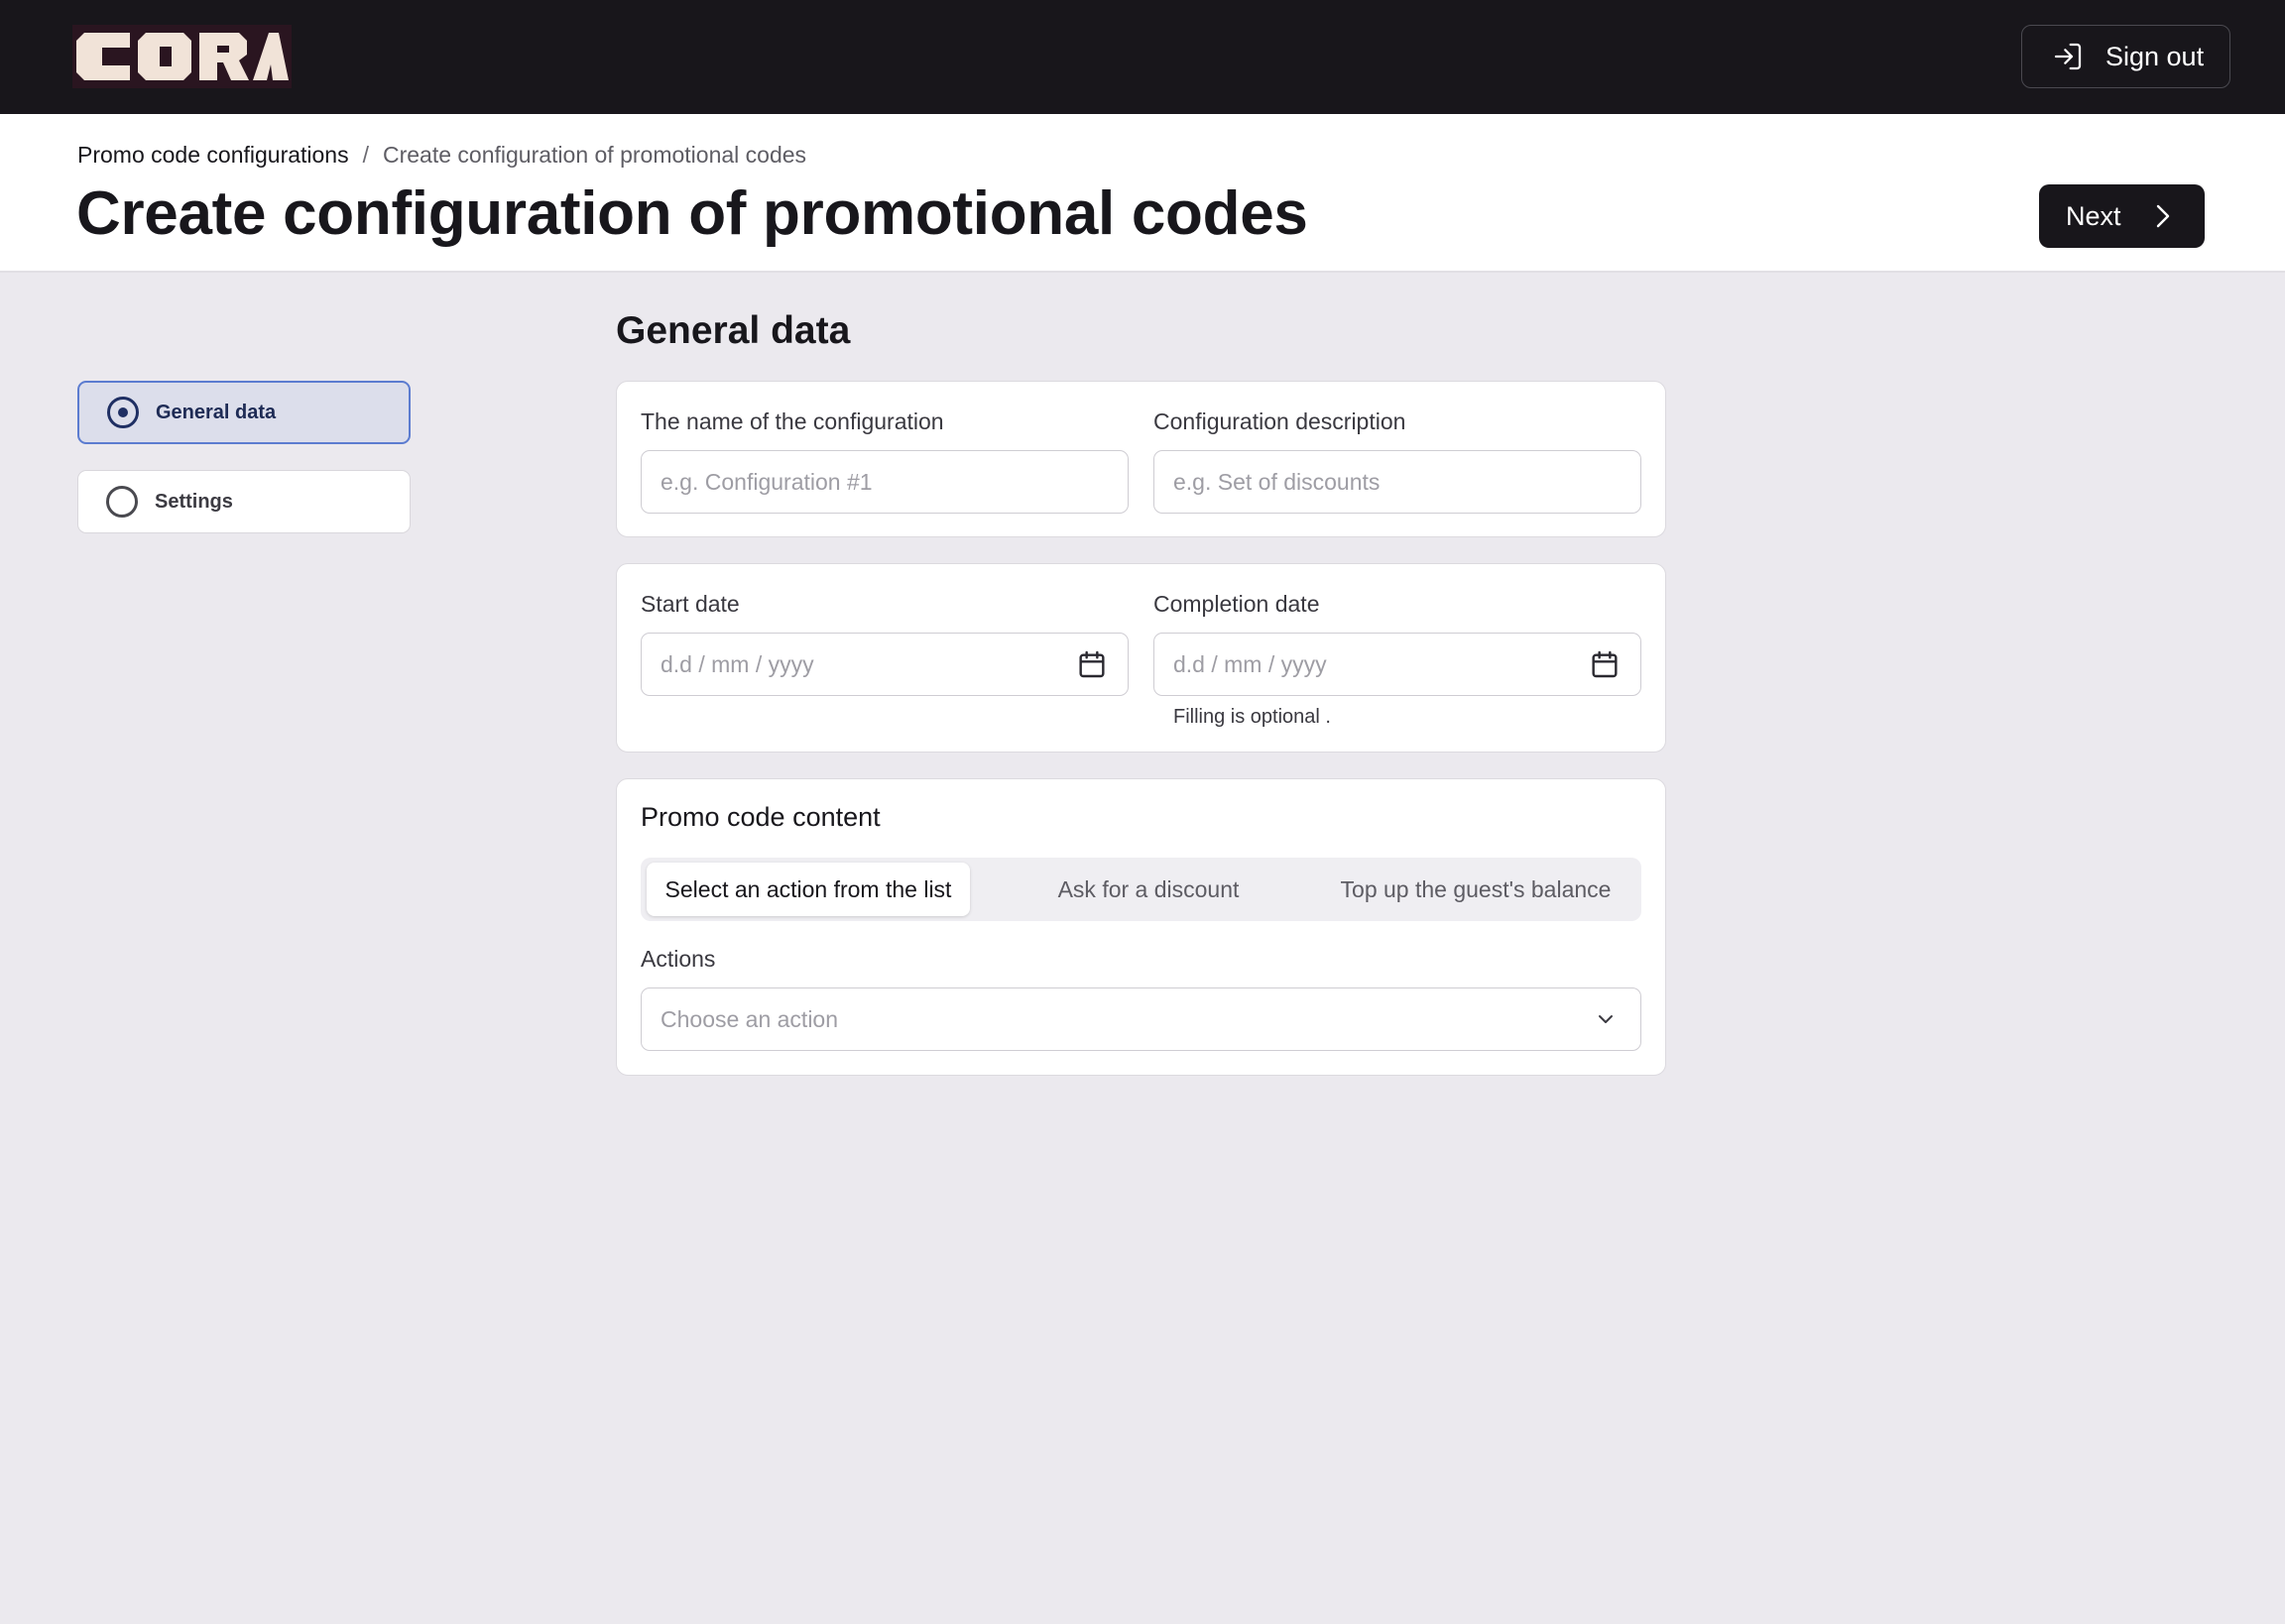 This screenshot has width=2285, height=1624. I want to click on step-general-data: General data, so click(244, 412).